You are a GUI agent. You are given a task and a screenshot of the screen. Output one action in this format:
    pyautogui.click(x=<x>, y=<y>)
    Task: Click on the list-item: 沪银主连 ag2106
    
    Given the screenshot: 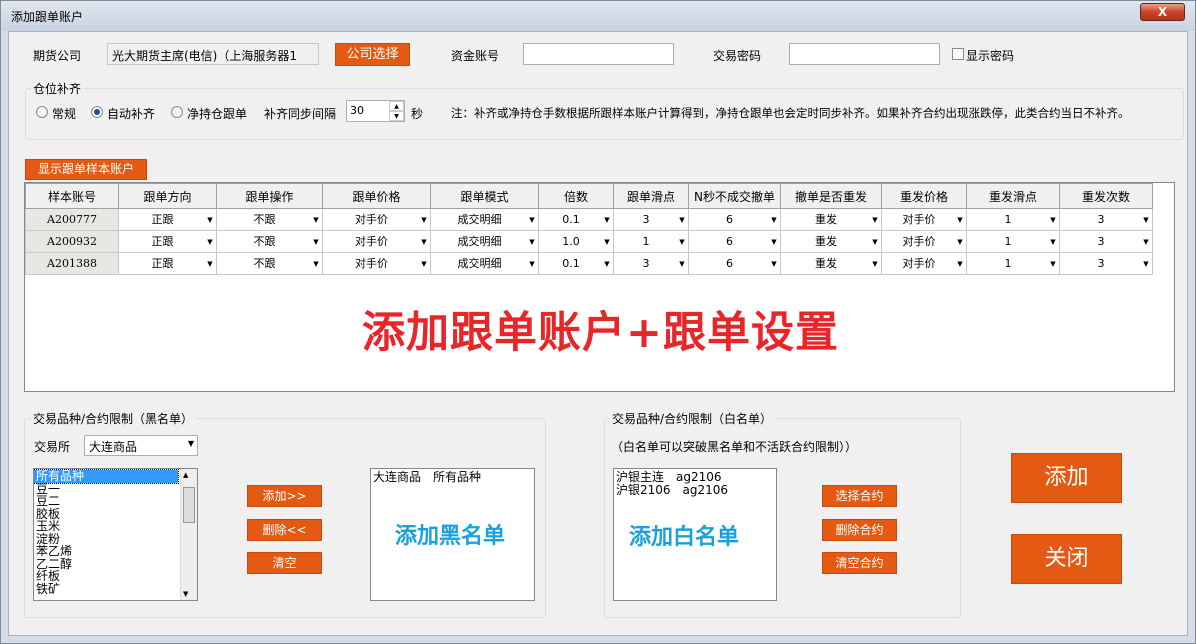 What is the action you would take?
    pyautogui.click(x=695, y=477)
    